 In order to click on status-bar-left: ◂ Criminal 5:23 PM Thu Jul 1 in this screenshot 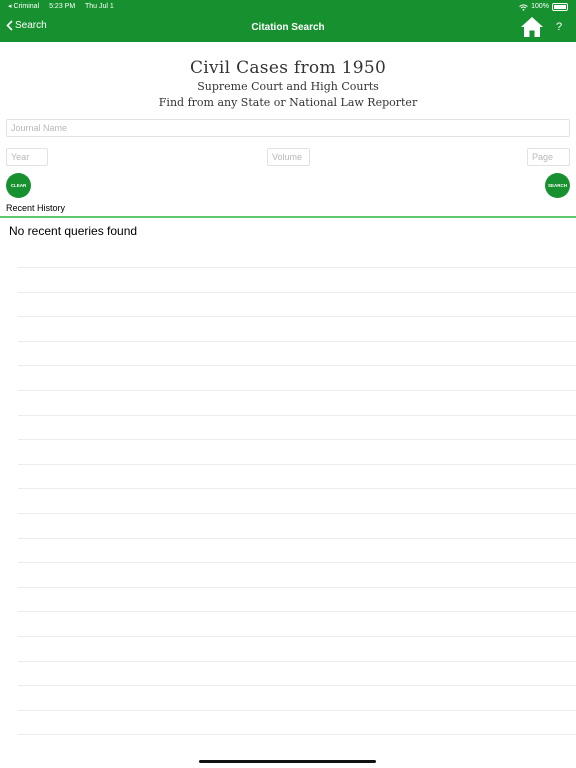, I will do `click(65, 7)`.